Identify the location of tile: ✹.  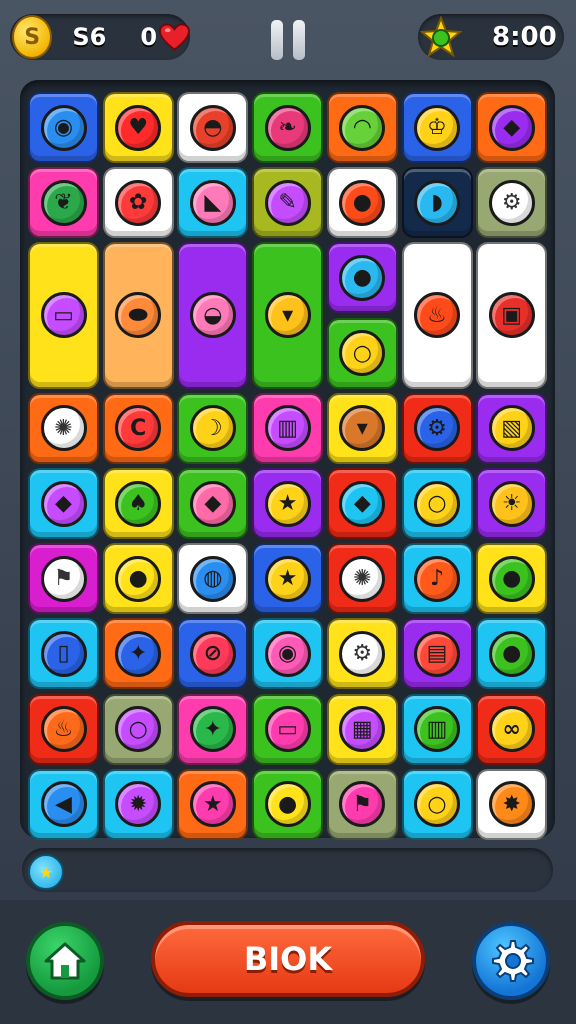
(138, 804).